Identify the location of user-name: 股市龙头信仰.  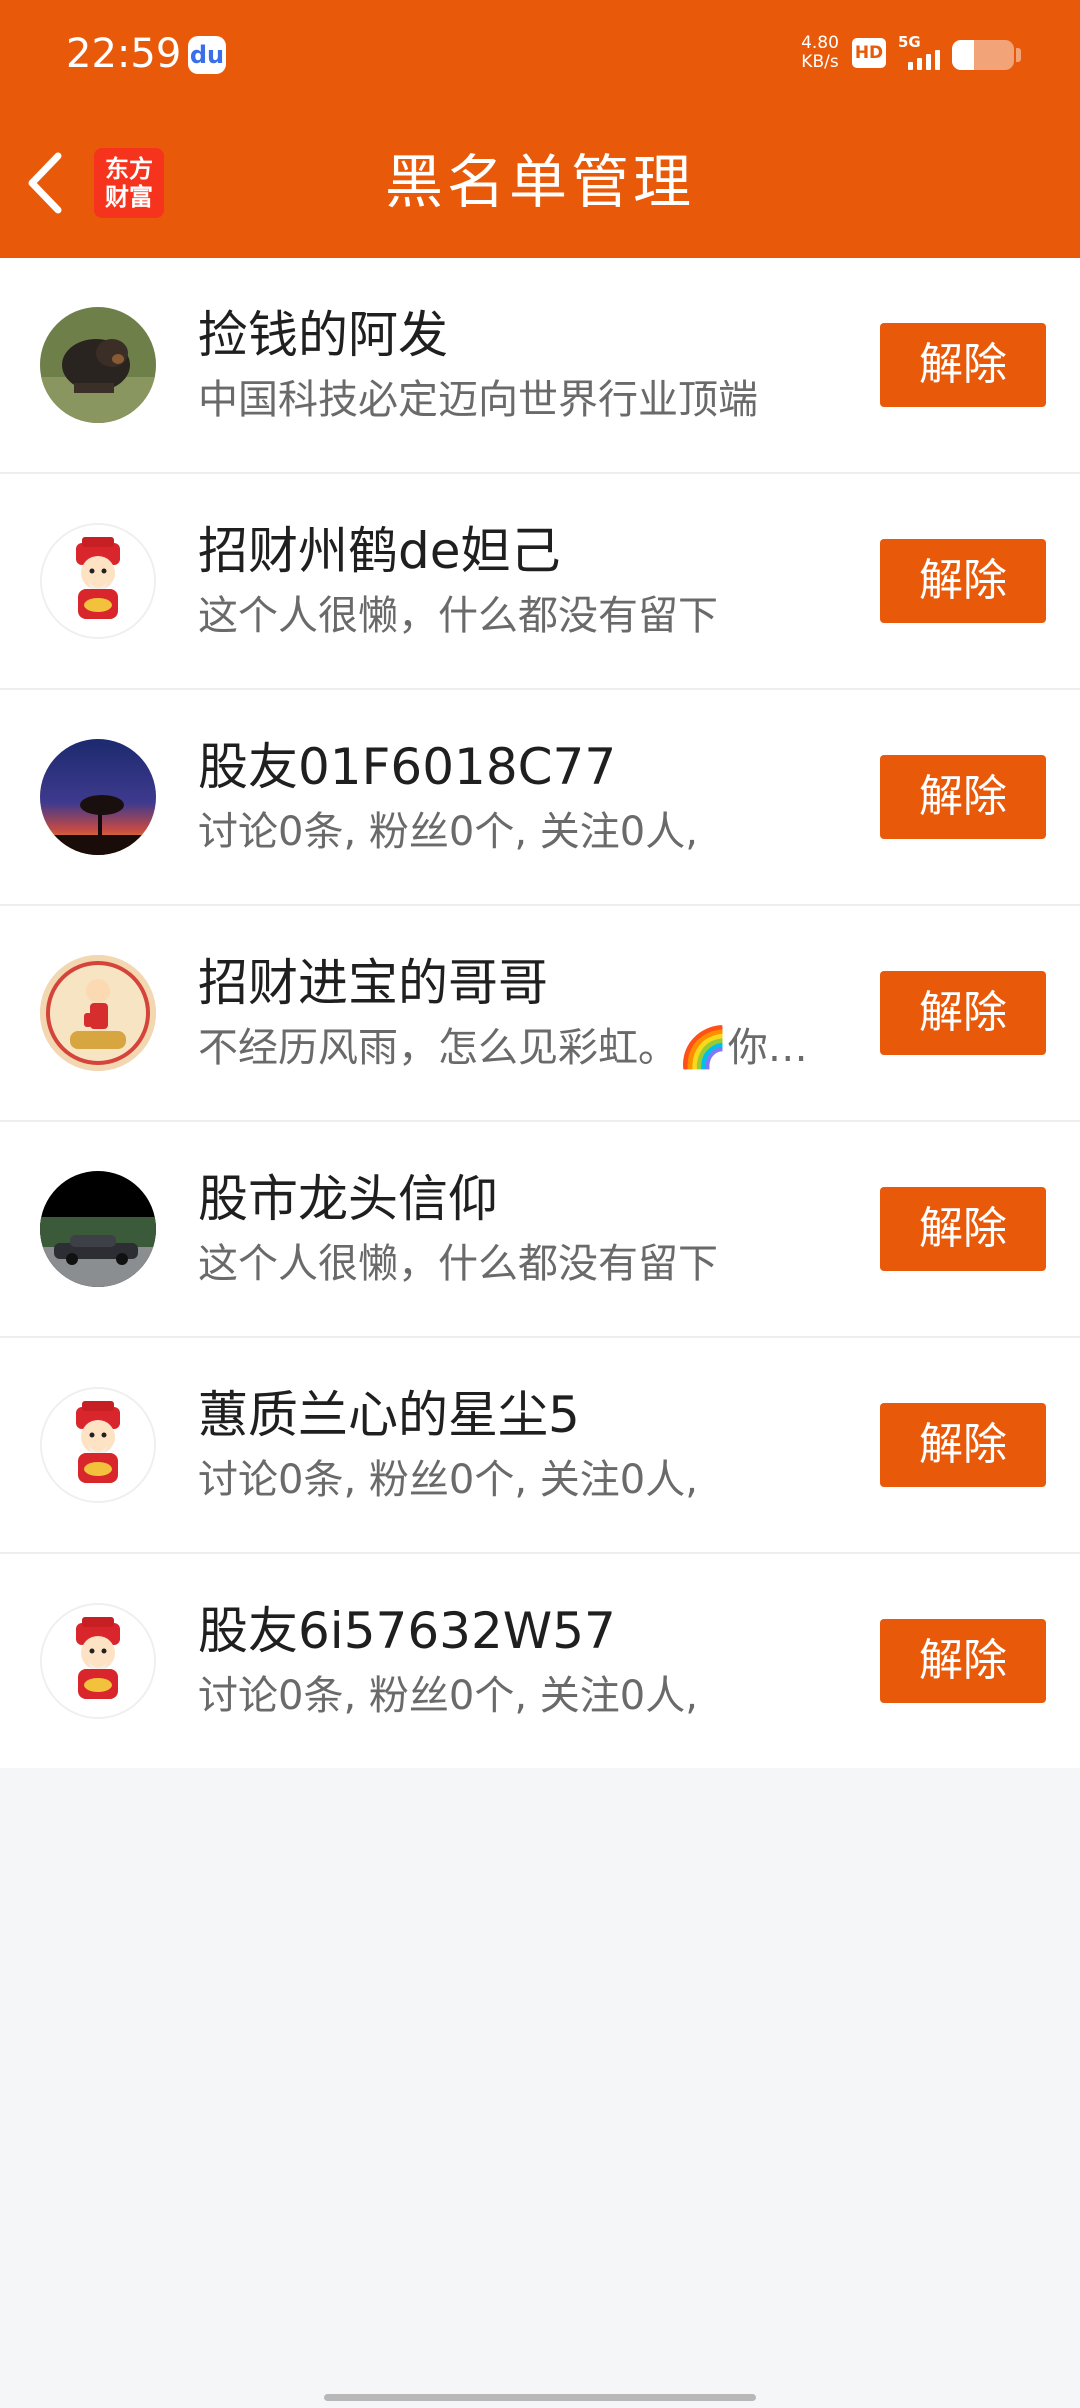
(348, 1199).